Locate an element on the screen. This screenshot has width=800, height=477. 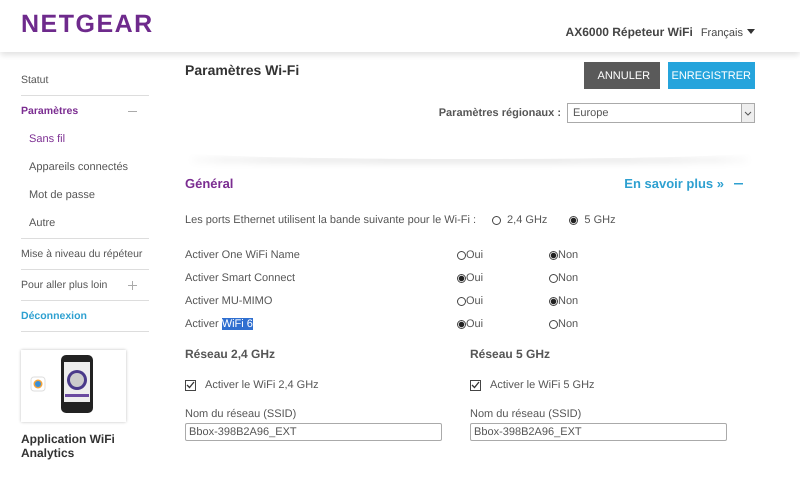
section-title: Général is located at coordinates (209, 183).